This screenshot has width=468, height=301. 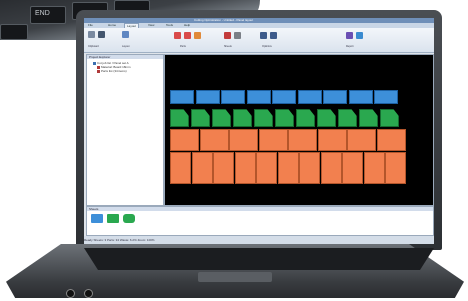 What do you see at coordinates (359, 35) in the screenshot?
I see `print-icon` at bounding box center [359, 35].